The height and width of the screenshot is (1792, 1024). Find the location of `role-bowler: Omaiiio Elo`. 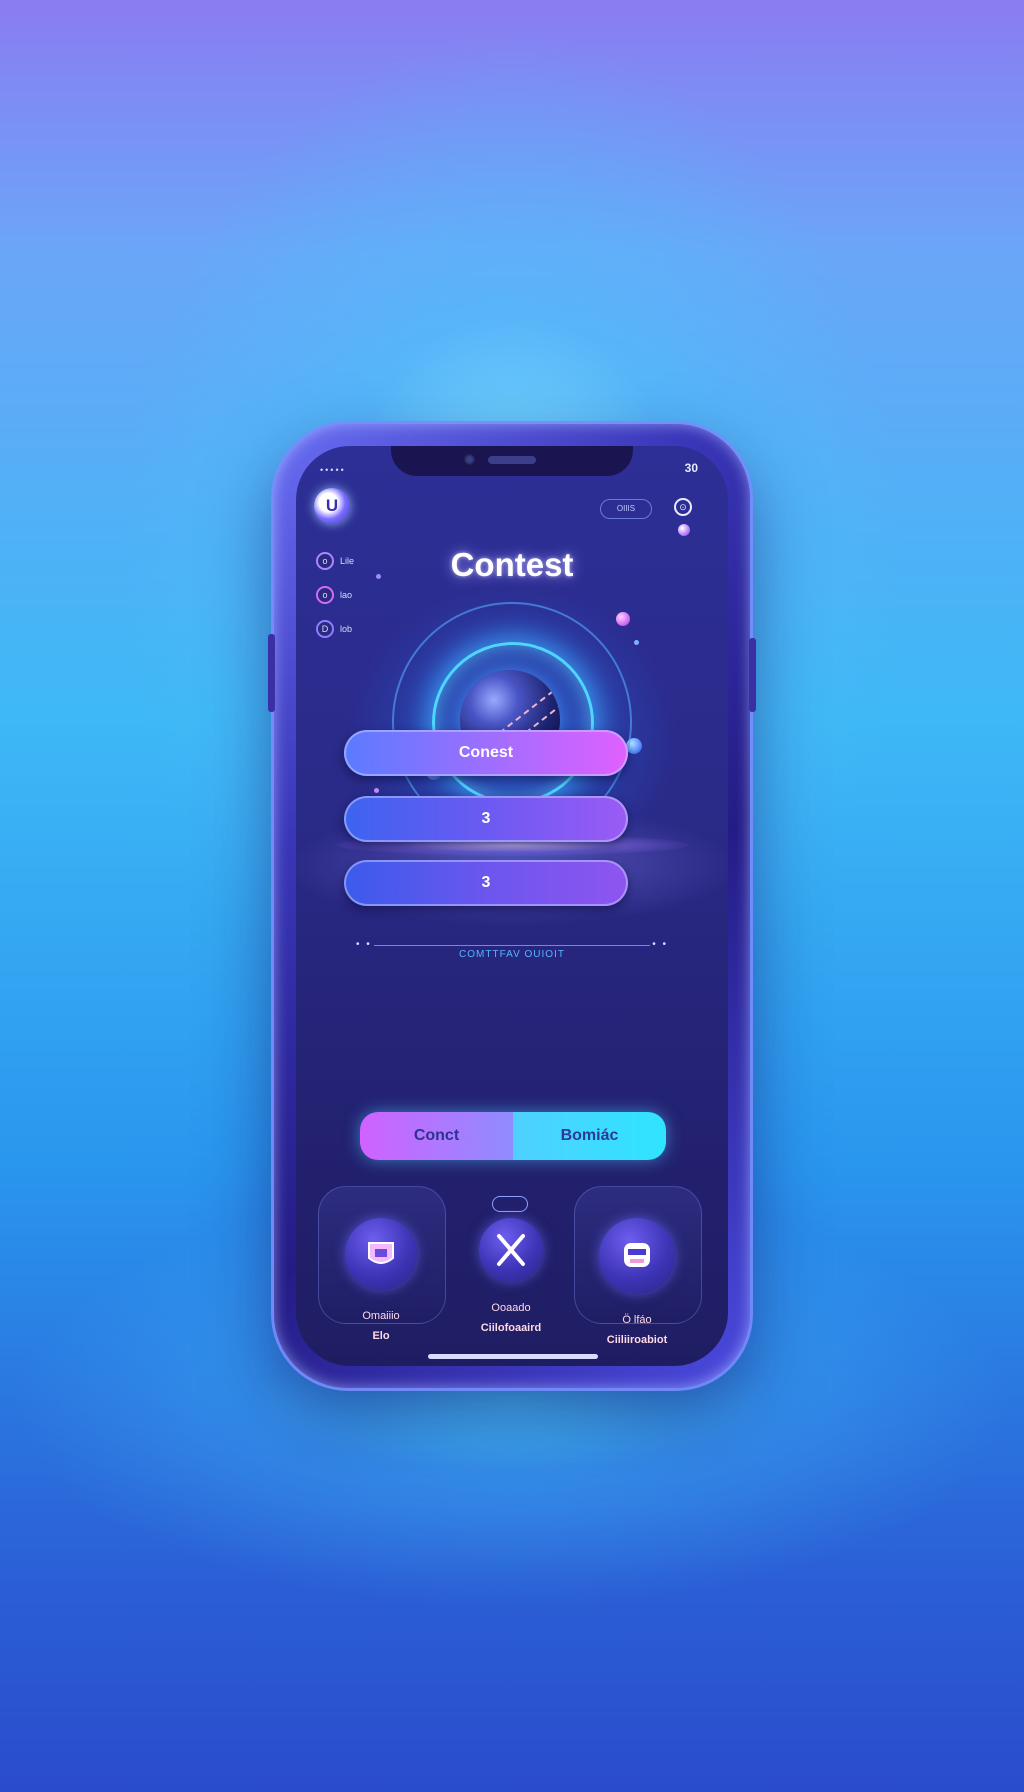

role-bowler: Omaiiio Elo is located at coordinates (381, 1280).